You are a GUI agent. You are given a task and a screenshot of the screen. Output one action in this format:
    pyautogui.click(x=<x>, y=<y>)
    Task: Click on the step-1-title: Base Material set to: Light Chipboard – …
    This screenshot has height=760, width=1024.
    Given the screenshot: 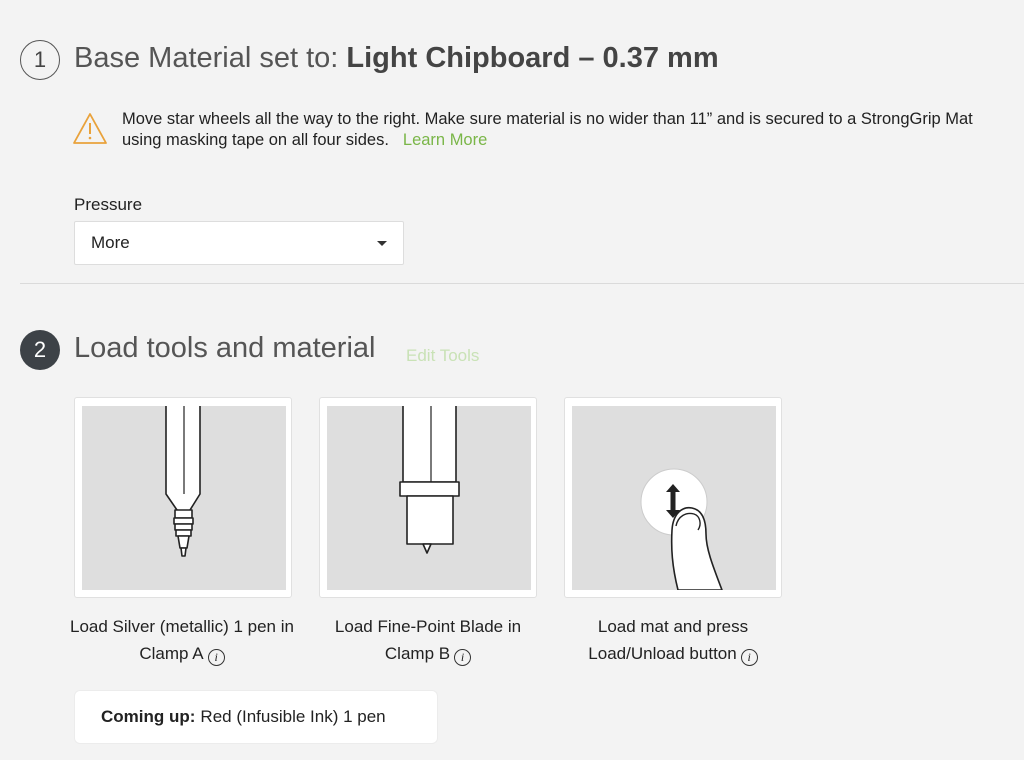 What is the action you would take?
    pyautogui.click(x=396, y=58)
    